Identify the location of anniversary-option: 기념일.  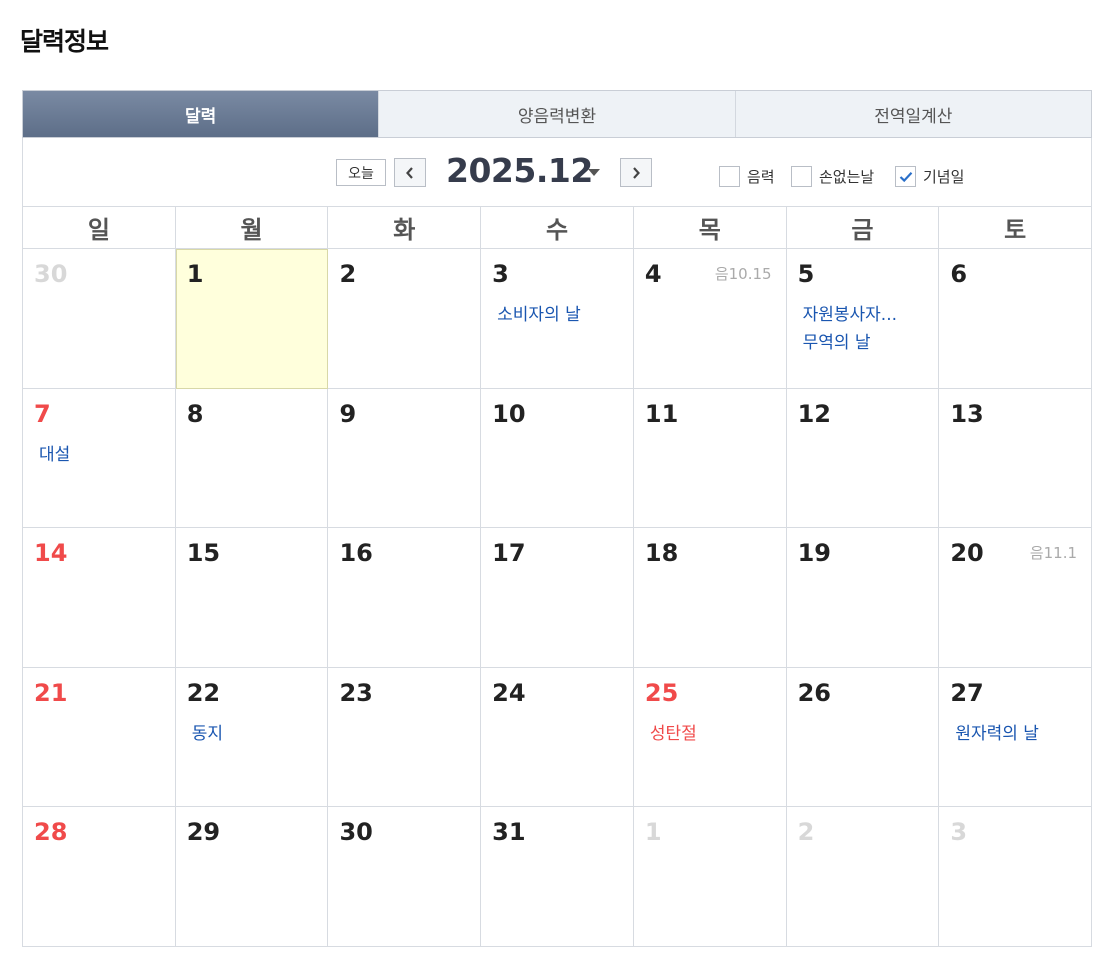
(929, 176).